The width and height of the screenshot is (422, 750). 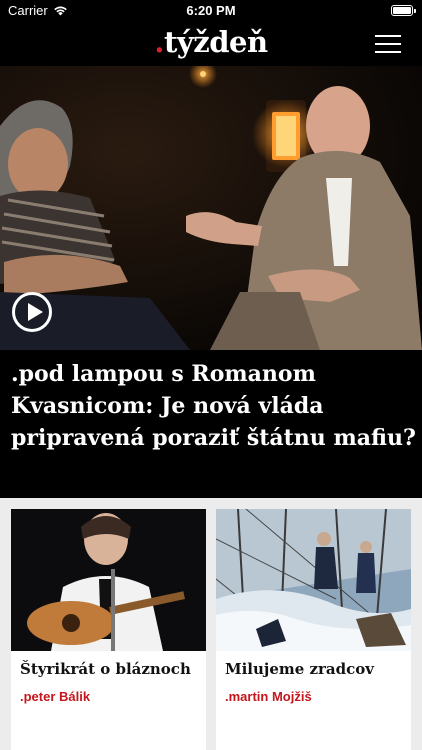 I want to click on tyzden-logo: .týždeň, so click(x=211, y=42).